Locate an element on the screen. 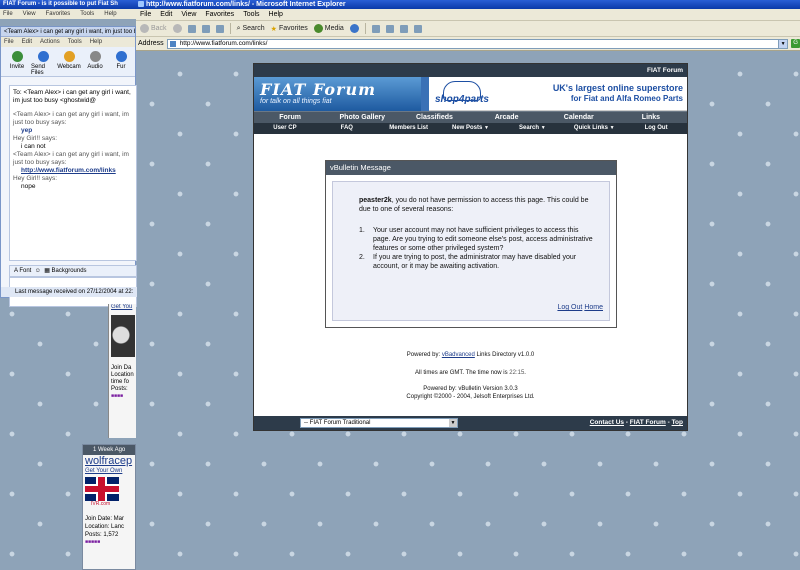  fun-button: Fur is located at coordinates (121, 61).